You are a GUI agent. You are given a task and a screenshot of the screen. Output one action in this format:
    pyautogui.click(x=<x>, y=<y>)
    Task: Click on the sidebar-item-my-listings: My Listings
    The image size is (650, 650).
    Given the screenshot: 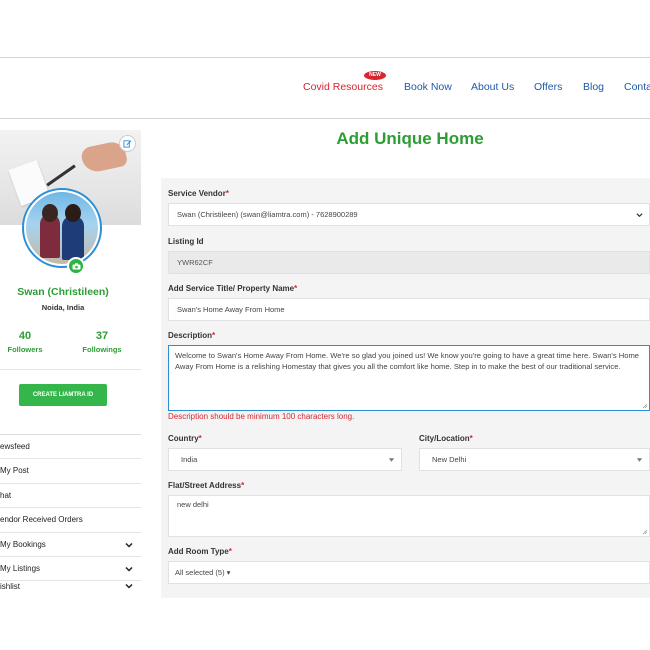 What is the action you would take?
    pyautogui.click(x=70, y=569)
    